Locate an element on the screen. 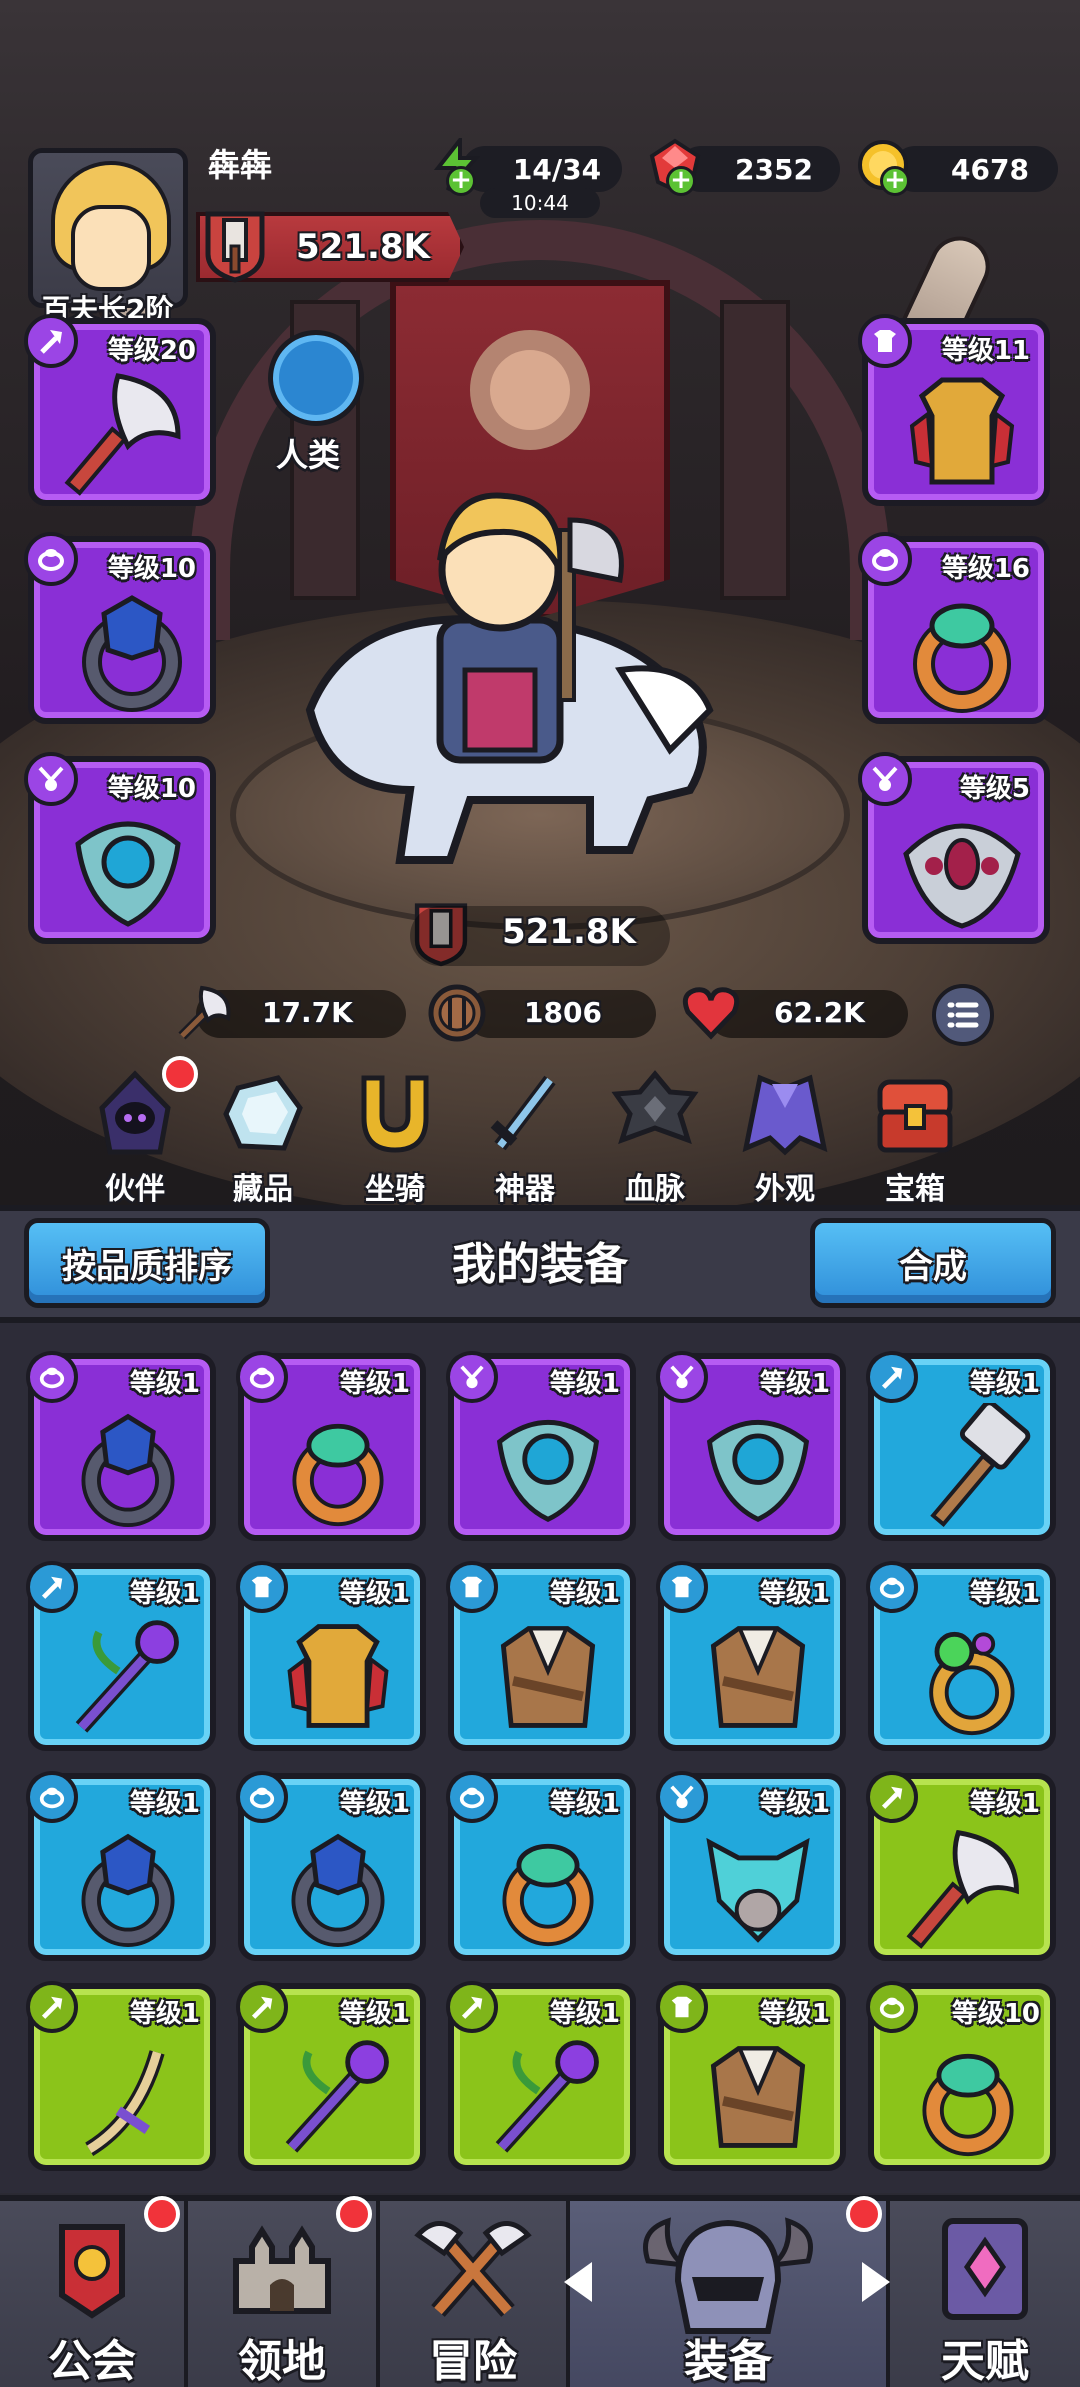 This screenshot has width=1080, height=2387. staff-icon is located at coordinates (547, 2096).